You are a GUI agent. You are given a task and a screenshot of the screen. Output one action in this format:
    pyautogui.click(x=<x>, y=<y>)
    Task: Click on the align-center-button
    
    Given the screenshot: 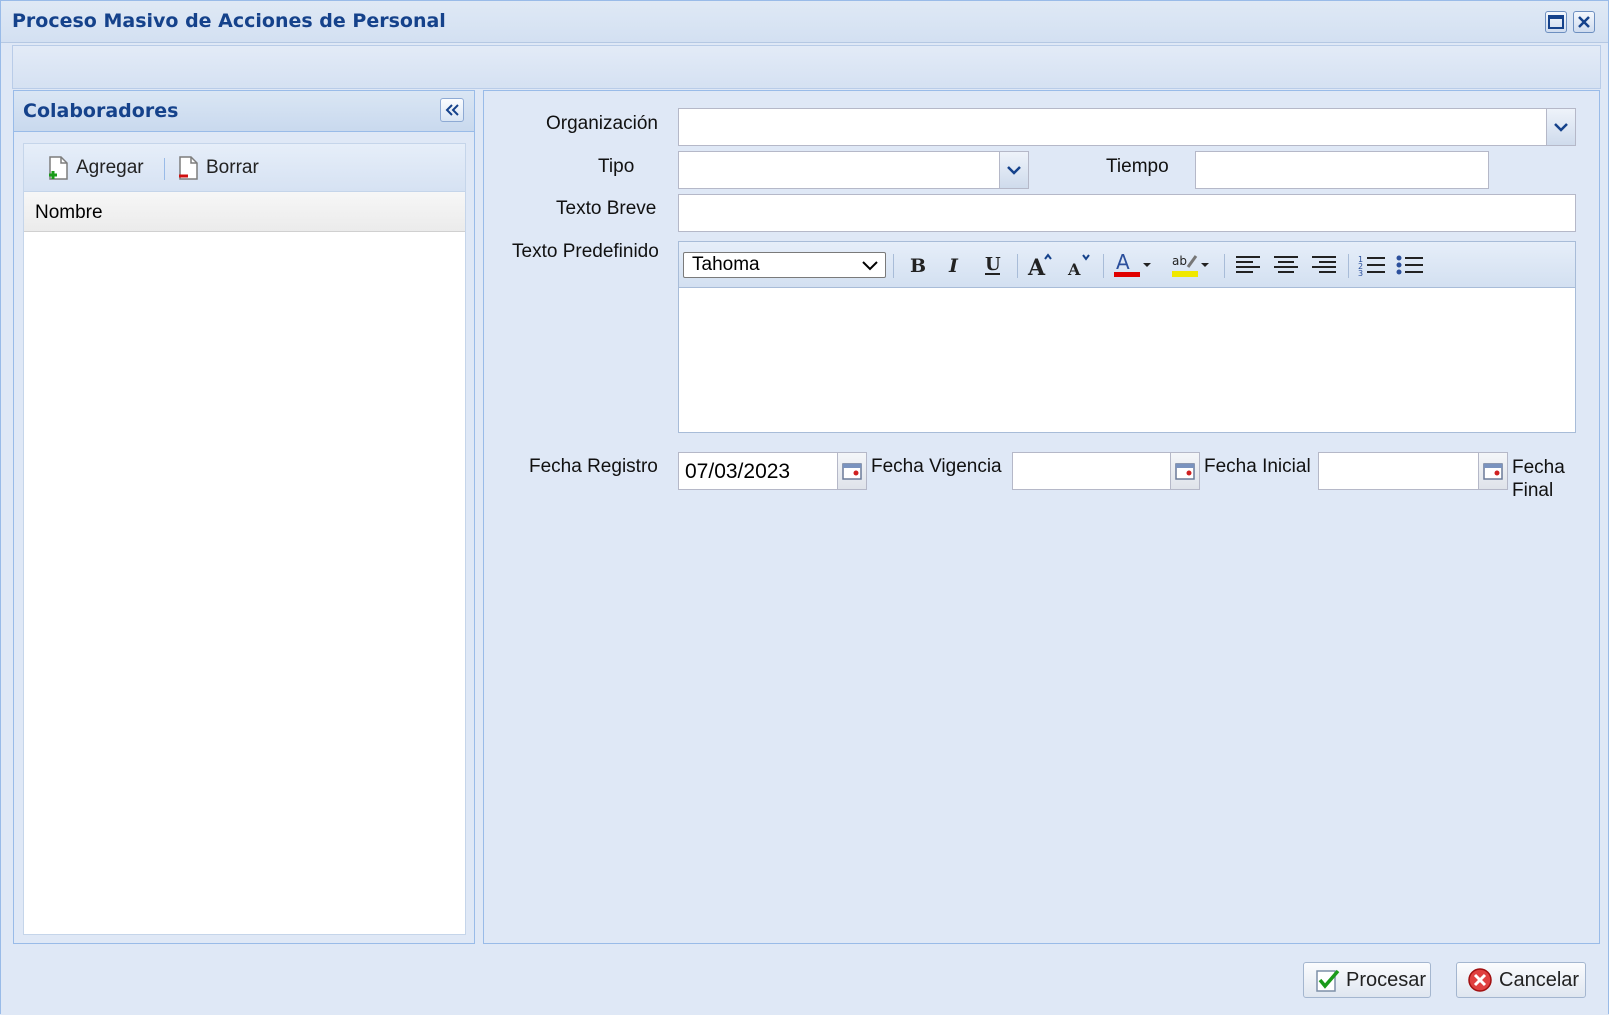 What is the action you would take?
    pyautogui.click(x=1286, y=265)
    